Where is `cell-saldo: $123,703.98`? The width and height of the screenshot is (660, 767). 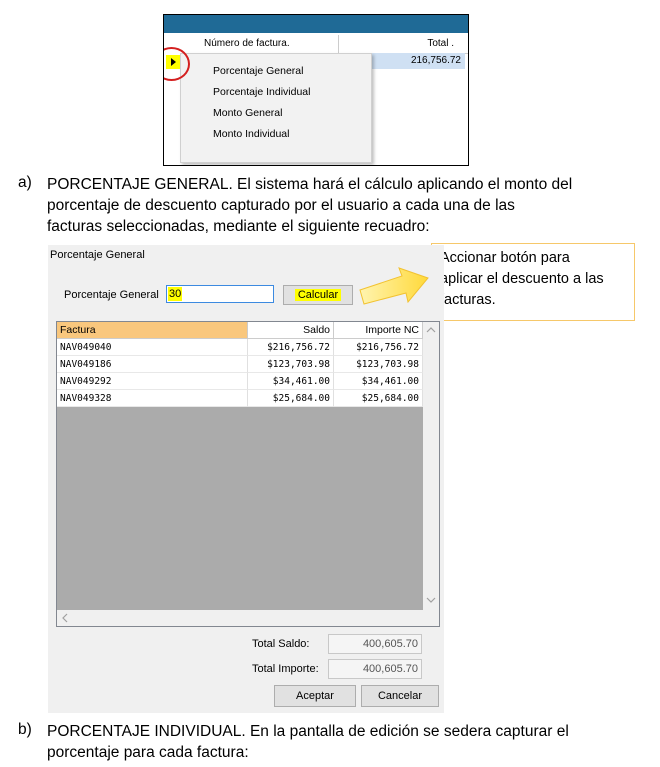 cell-saldo: $123,703.98 is located at coordinates (291, 364).